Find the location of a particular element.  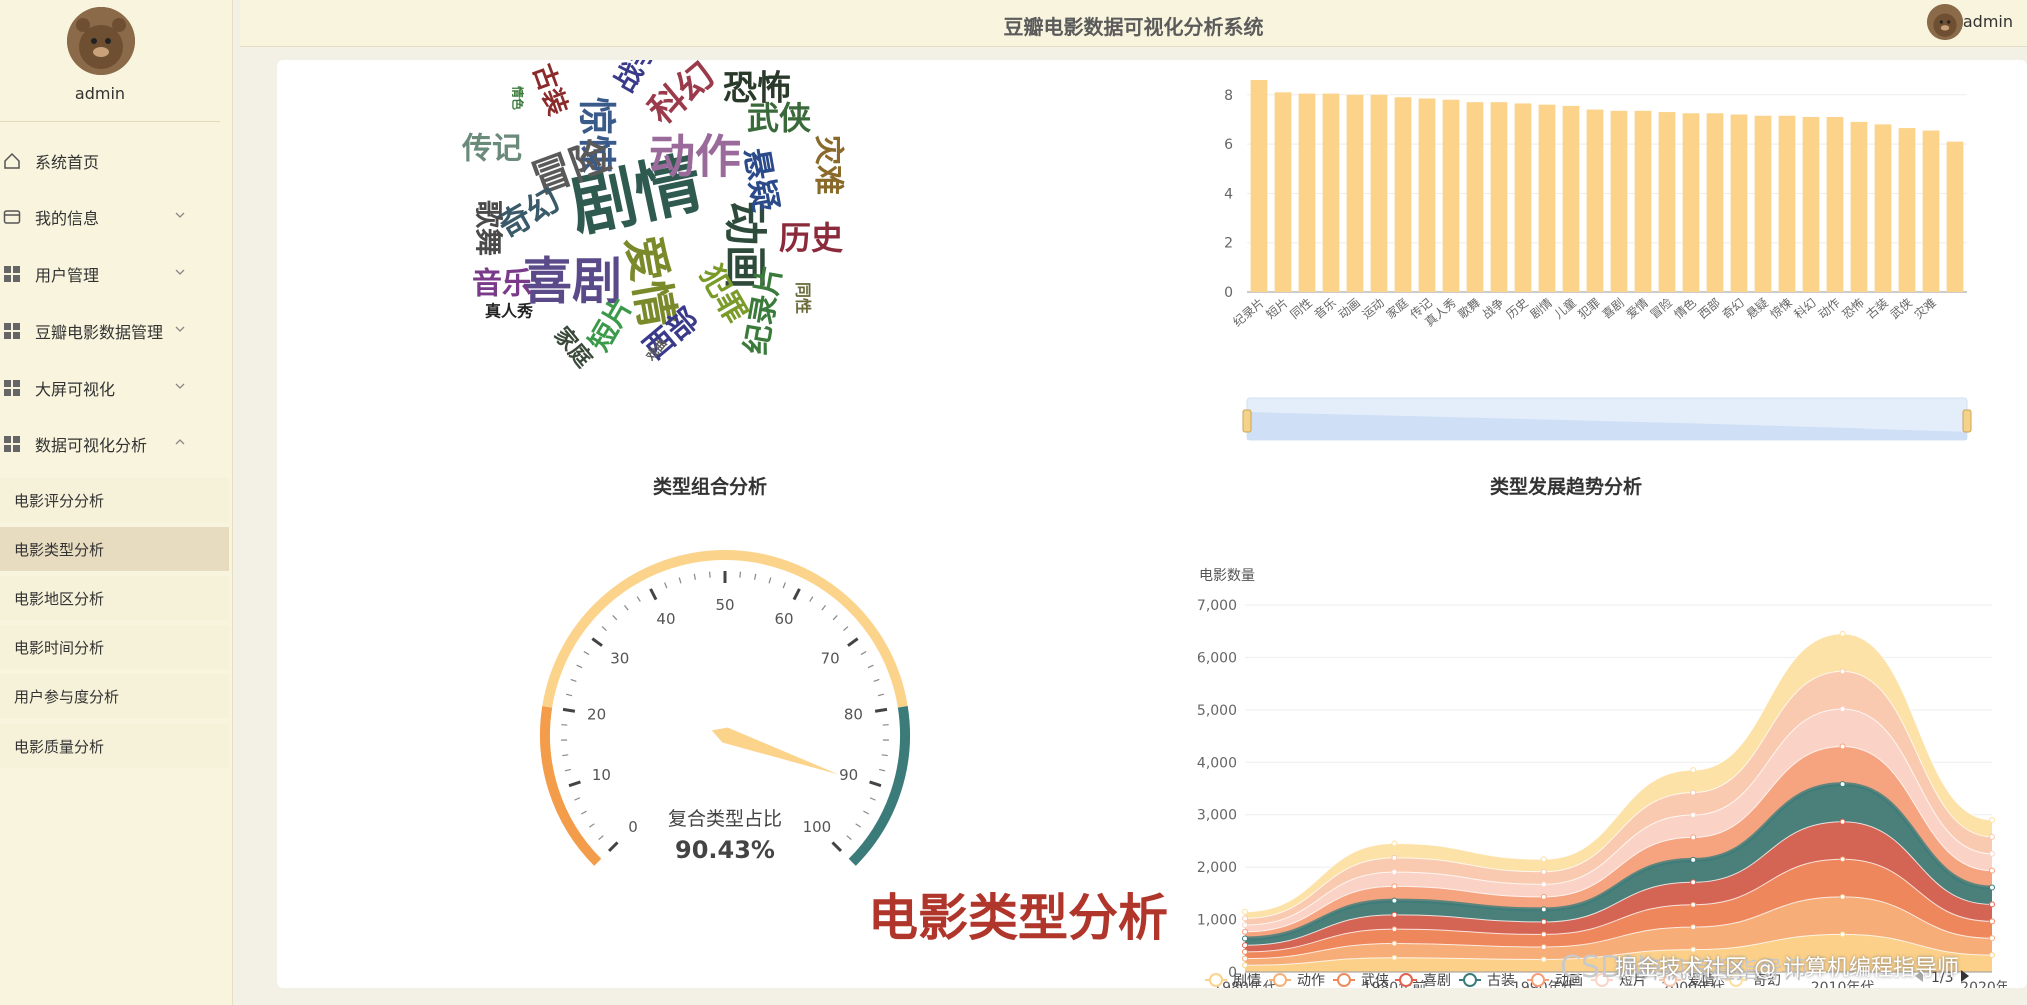

x-tick-label: 歌舞 is located at coordinates (1469, 308).